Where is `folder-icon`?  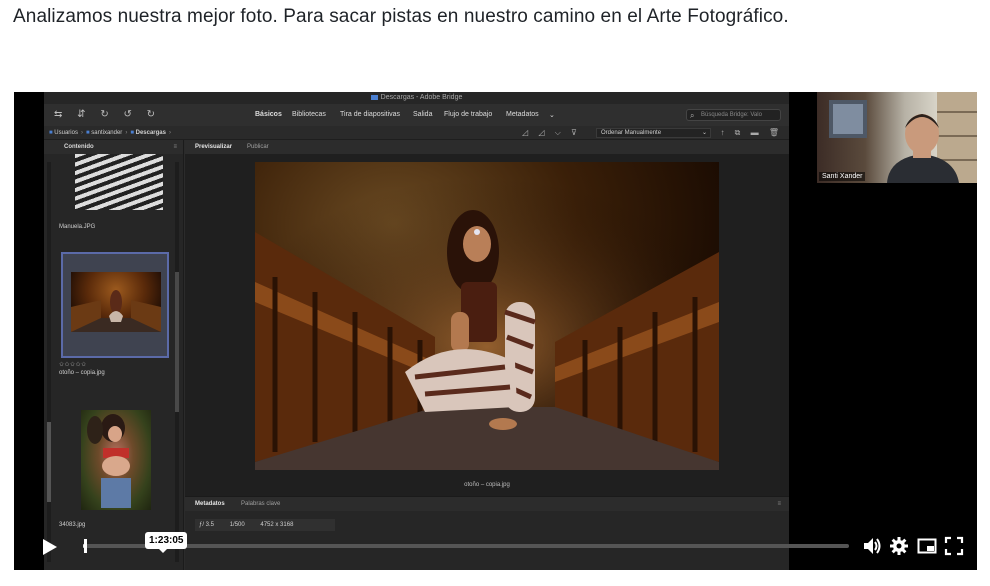
folder-icon is located at coordinates (374, 97).